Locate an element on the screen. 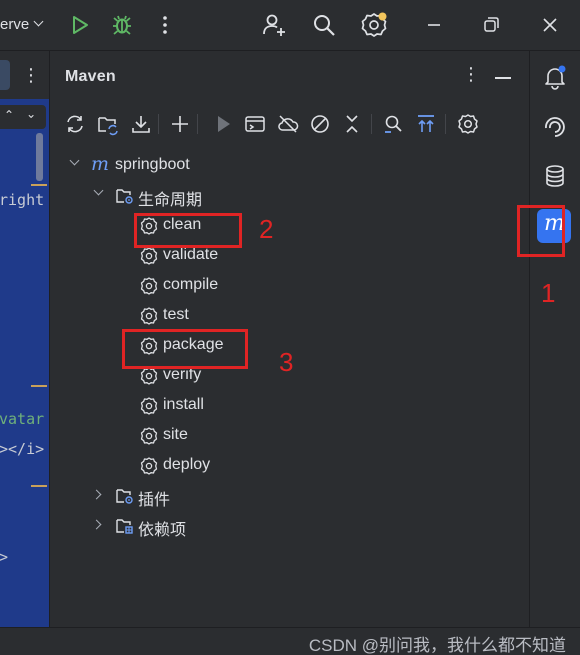 The image size is (580, 655). annotation-box-package is located at coordinates (185, 349).